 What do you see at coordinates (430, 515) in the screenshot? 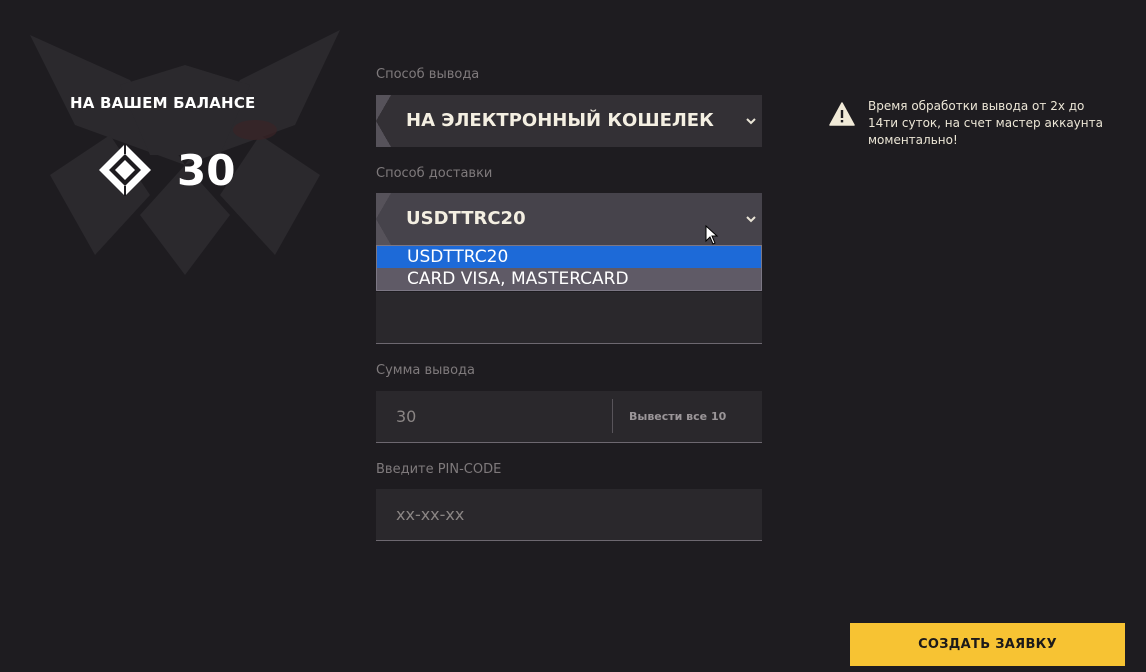
I see `pin-input: xx-xx-xx` at bounding box center [430, 515].